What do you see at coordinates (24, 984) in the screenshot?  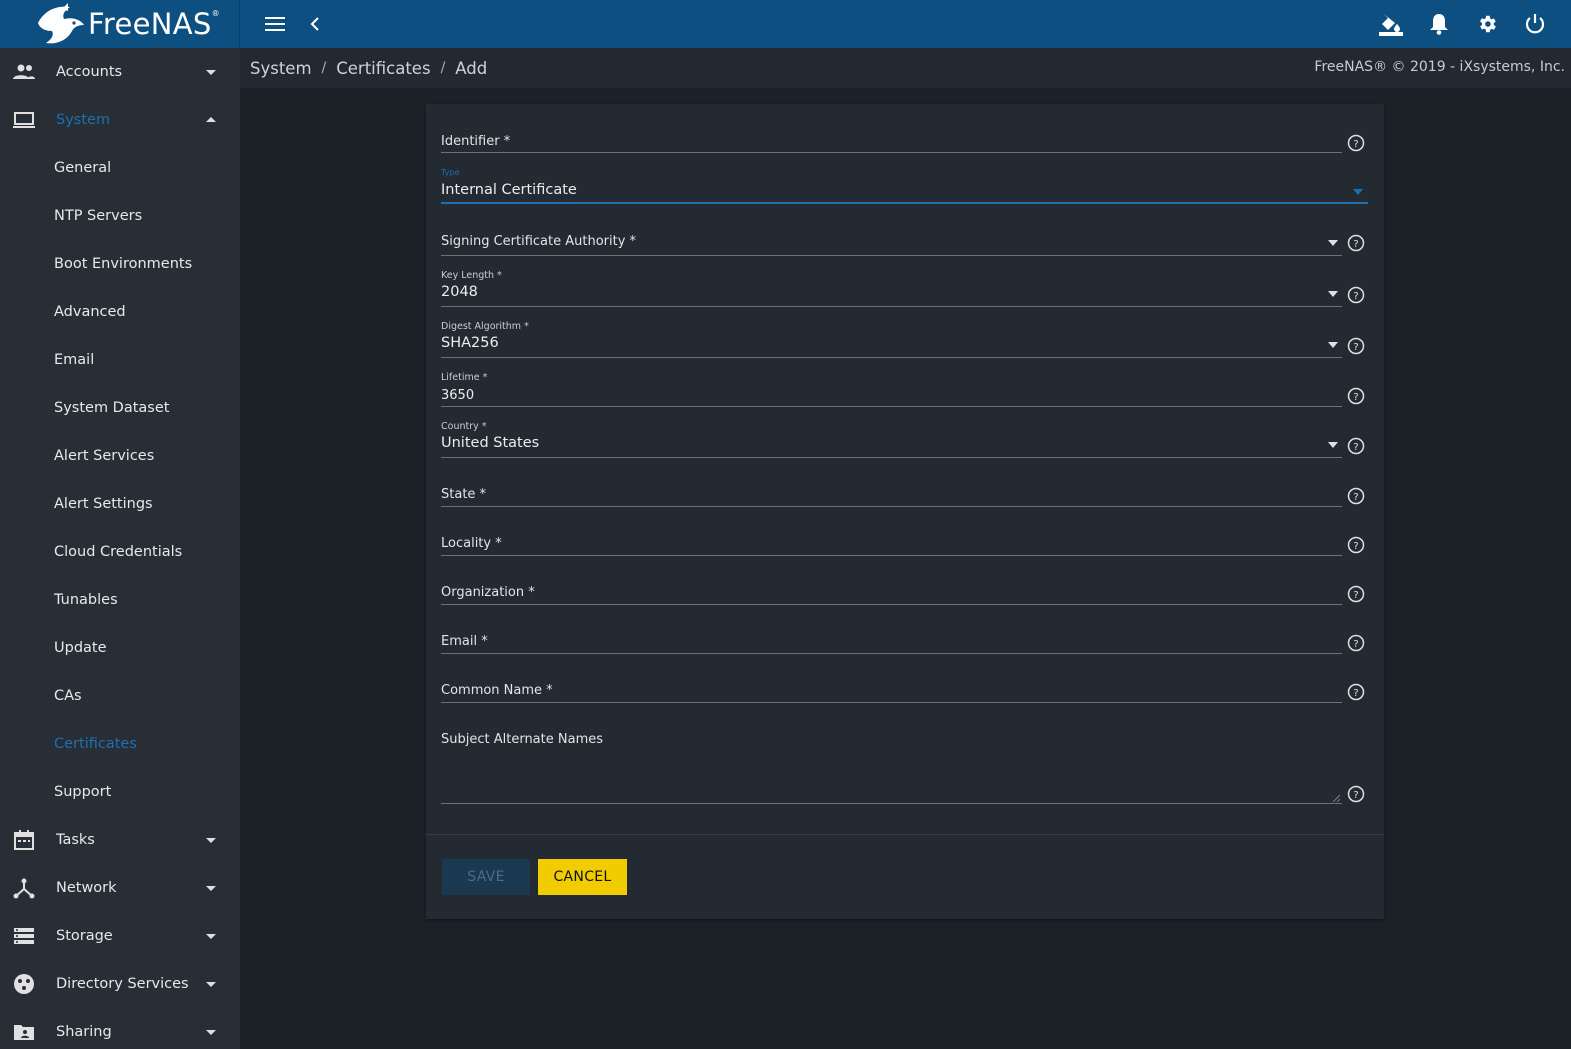 I see `directory-services-icon` at bounding box center [24, 984].